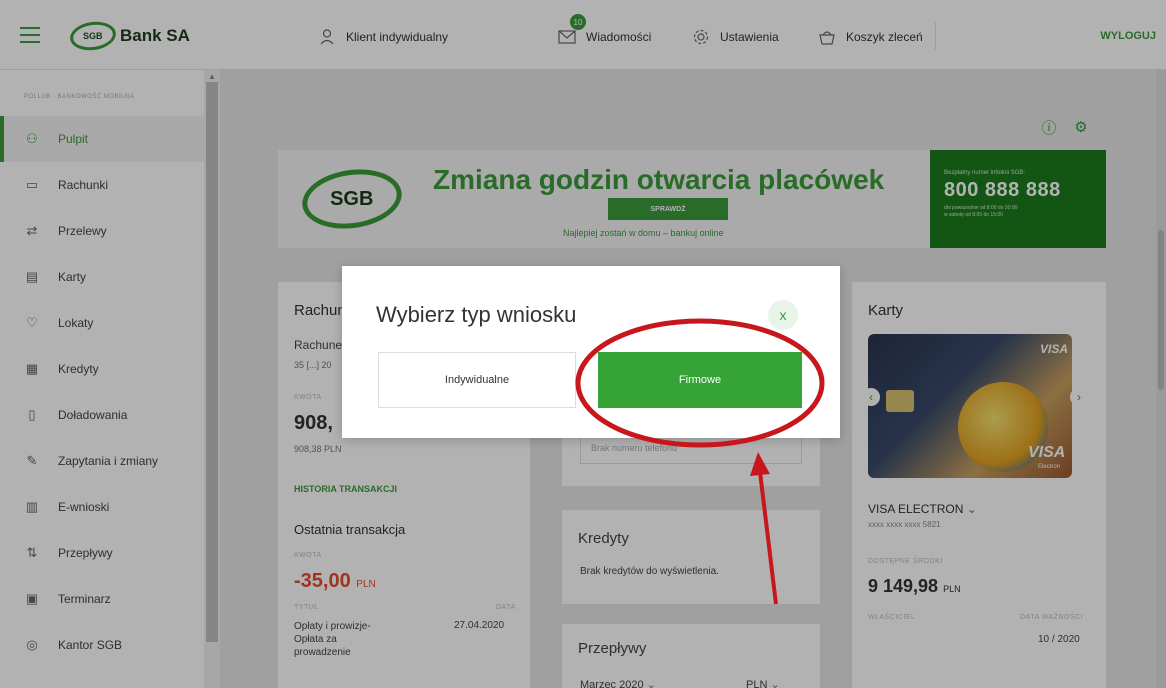  I want to click on red-annotation-overlay, so click(700, 461).